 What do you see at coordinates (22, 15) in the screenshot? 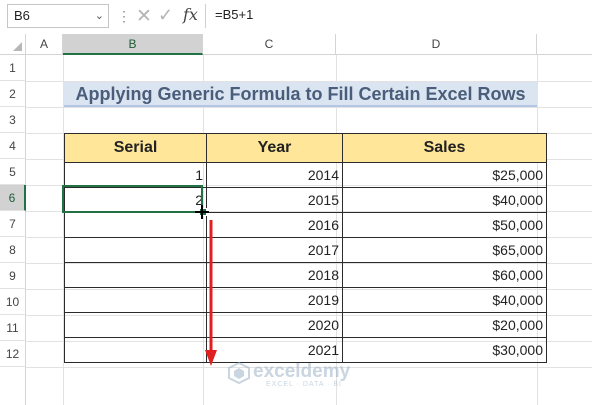
I see `name-box-value: B6` at bounding box center [22, 15].